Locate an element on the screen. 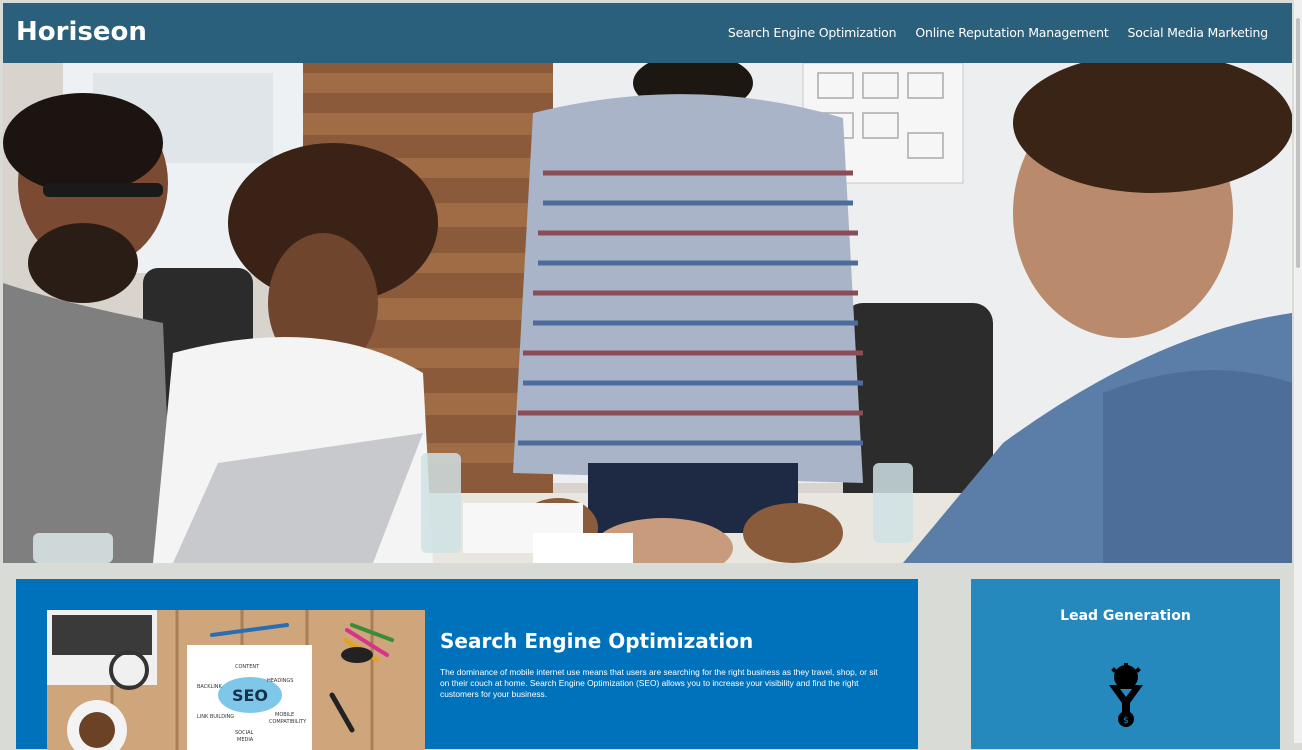 The width and height of the screenshot is (1302, 750). page-scrollbar is located at coordinates (1298, 371).